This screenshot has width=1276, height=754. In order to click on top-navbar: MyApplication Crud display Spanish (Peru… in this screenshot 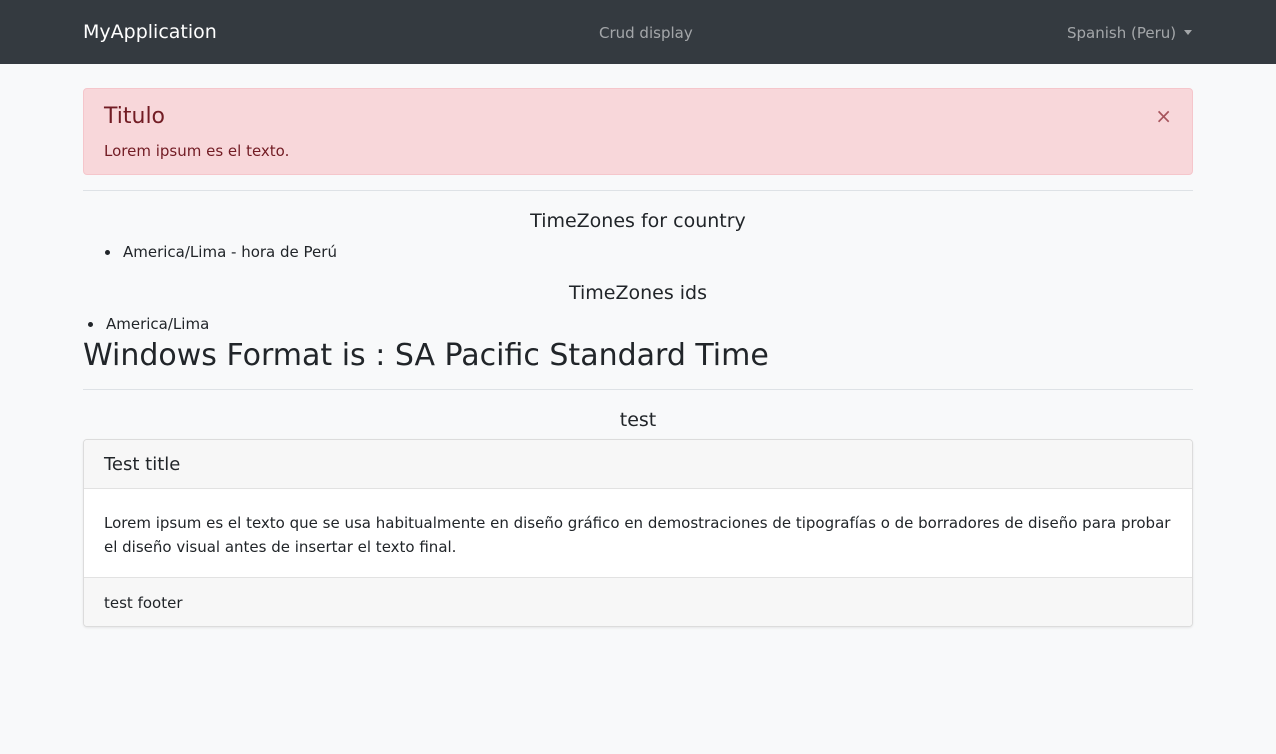, I will do `click(638, 32)`.